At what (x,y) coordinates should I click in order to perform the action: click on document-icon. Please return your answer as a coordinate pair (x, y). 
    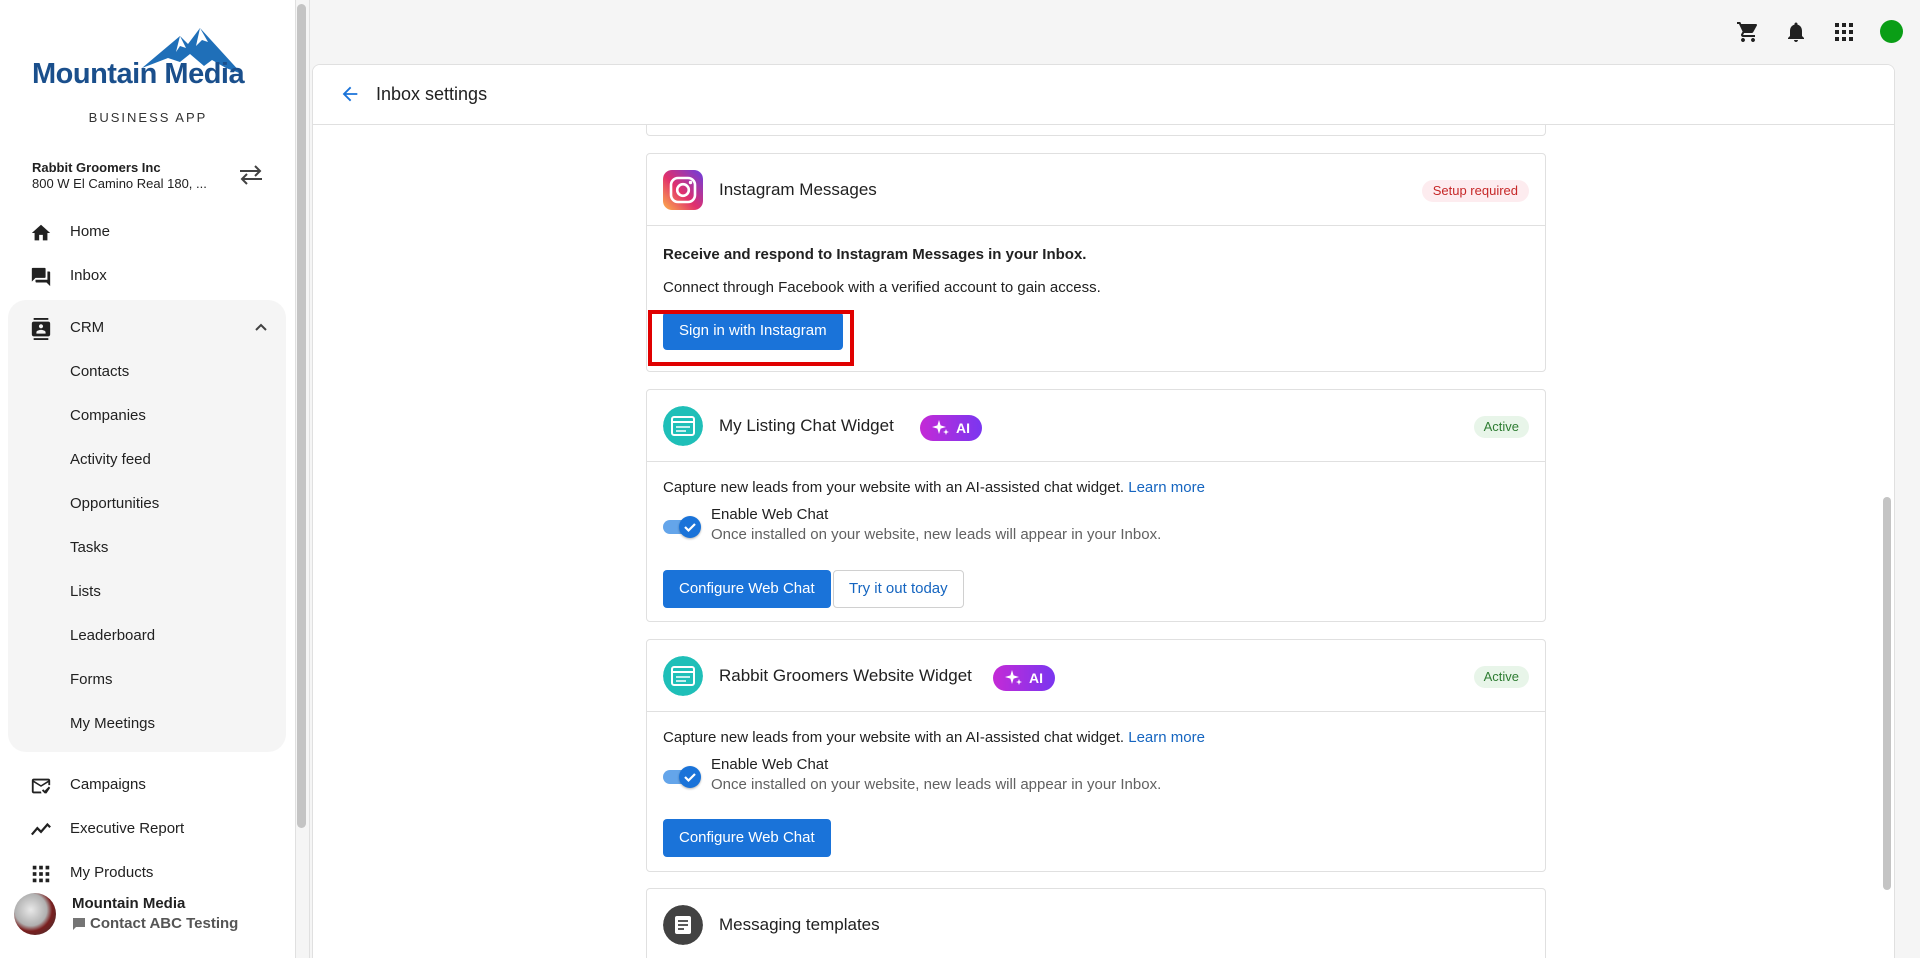
    Looking at the image, I should click on (683, 925).